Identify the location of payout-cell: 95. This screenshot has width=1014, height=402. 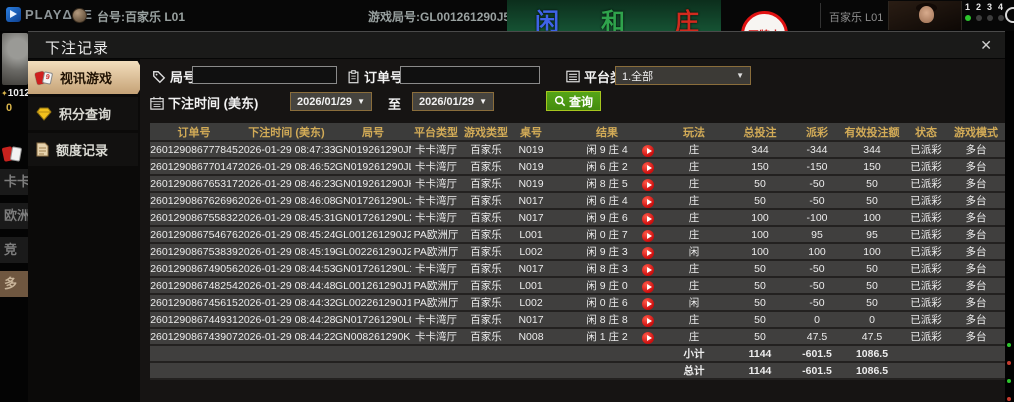
(817, 235).